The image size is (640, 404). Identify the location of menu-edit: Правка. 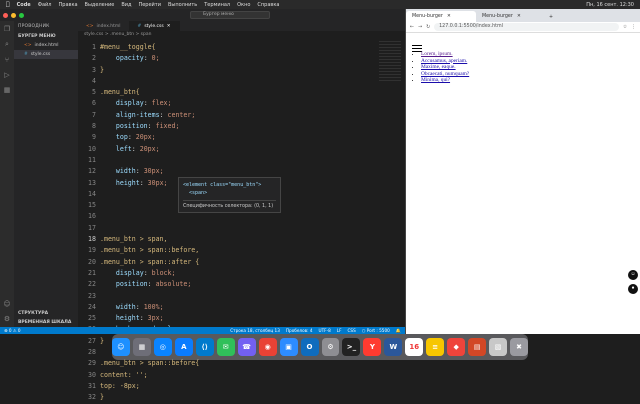
(68, 5).